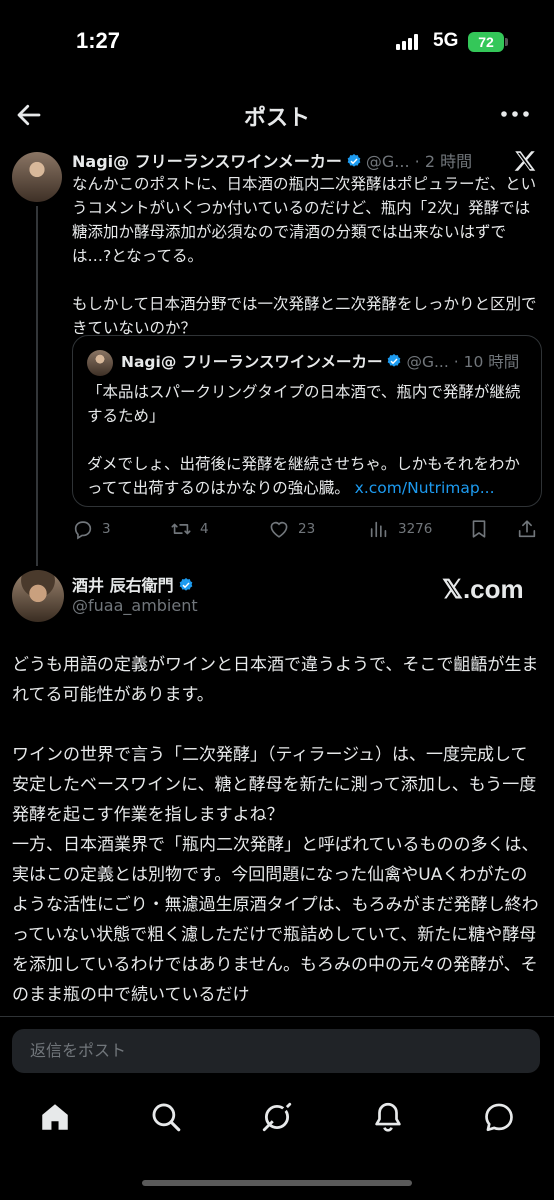  I want to click on share-icon, so click(527, 529).